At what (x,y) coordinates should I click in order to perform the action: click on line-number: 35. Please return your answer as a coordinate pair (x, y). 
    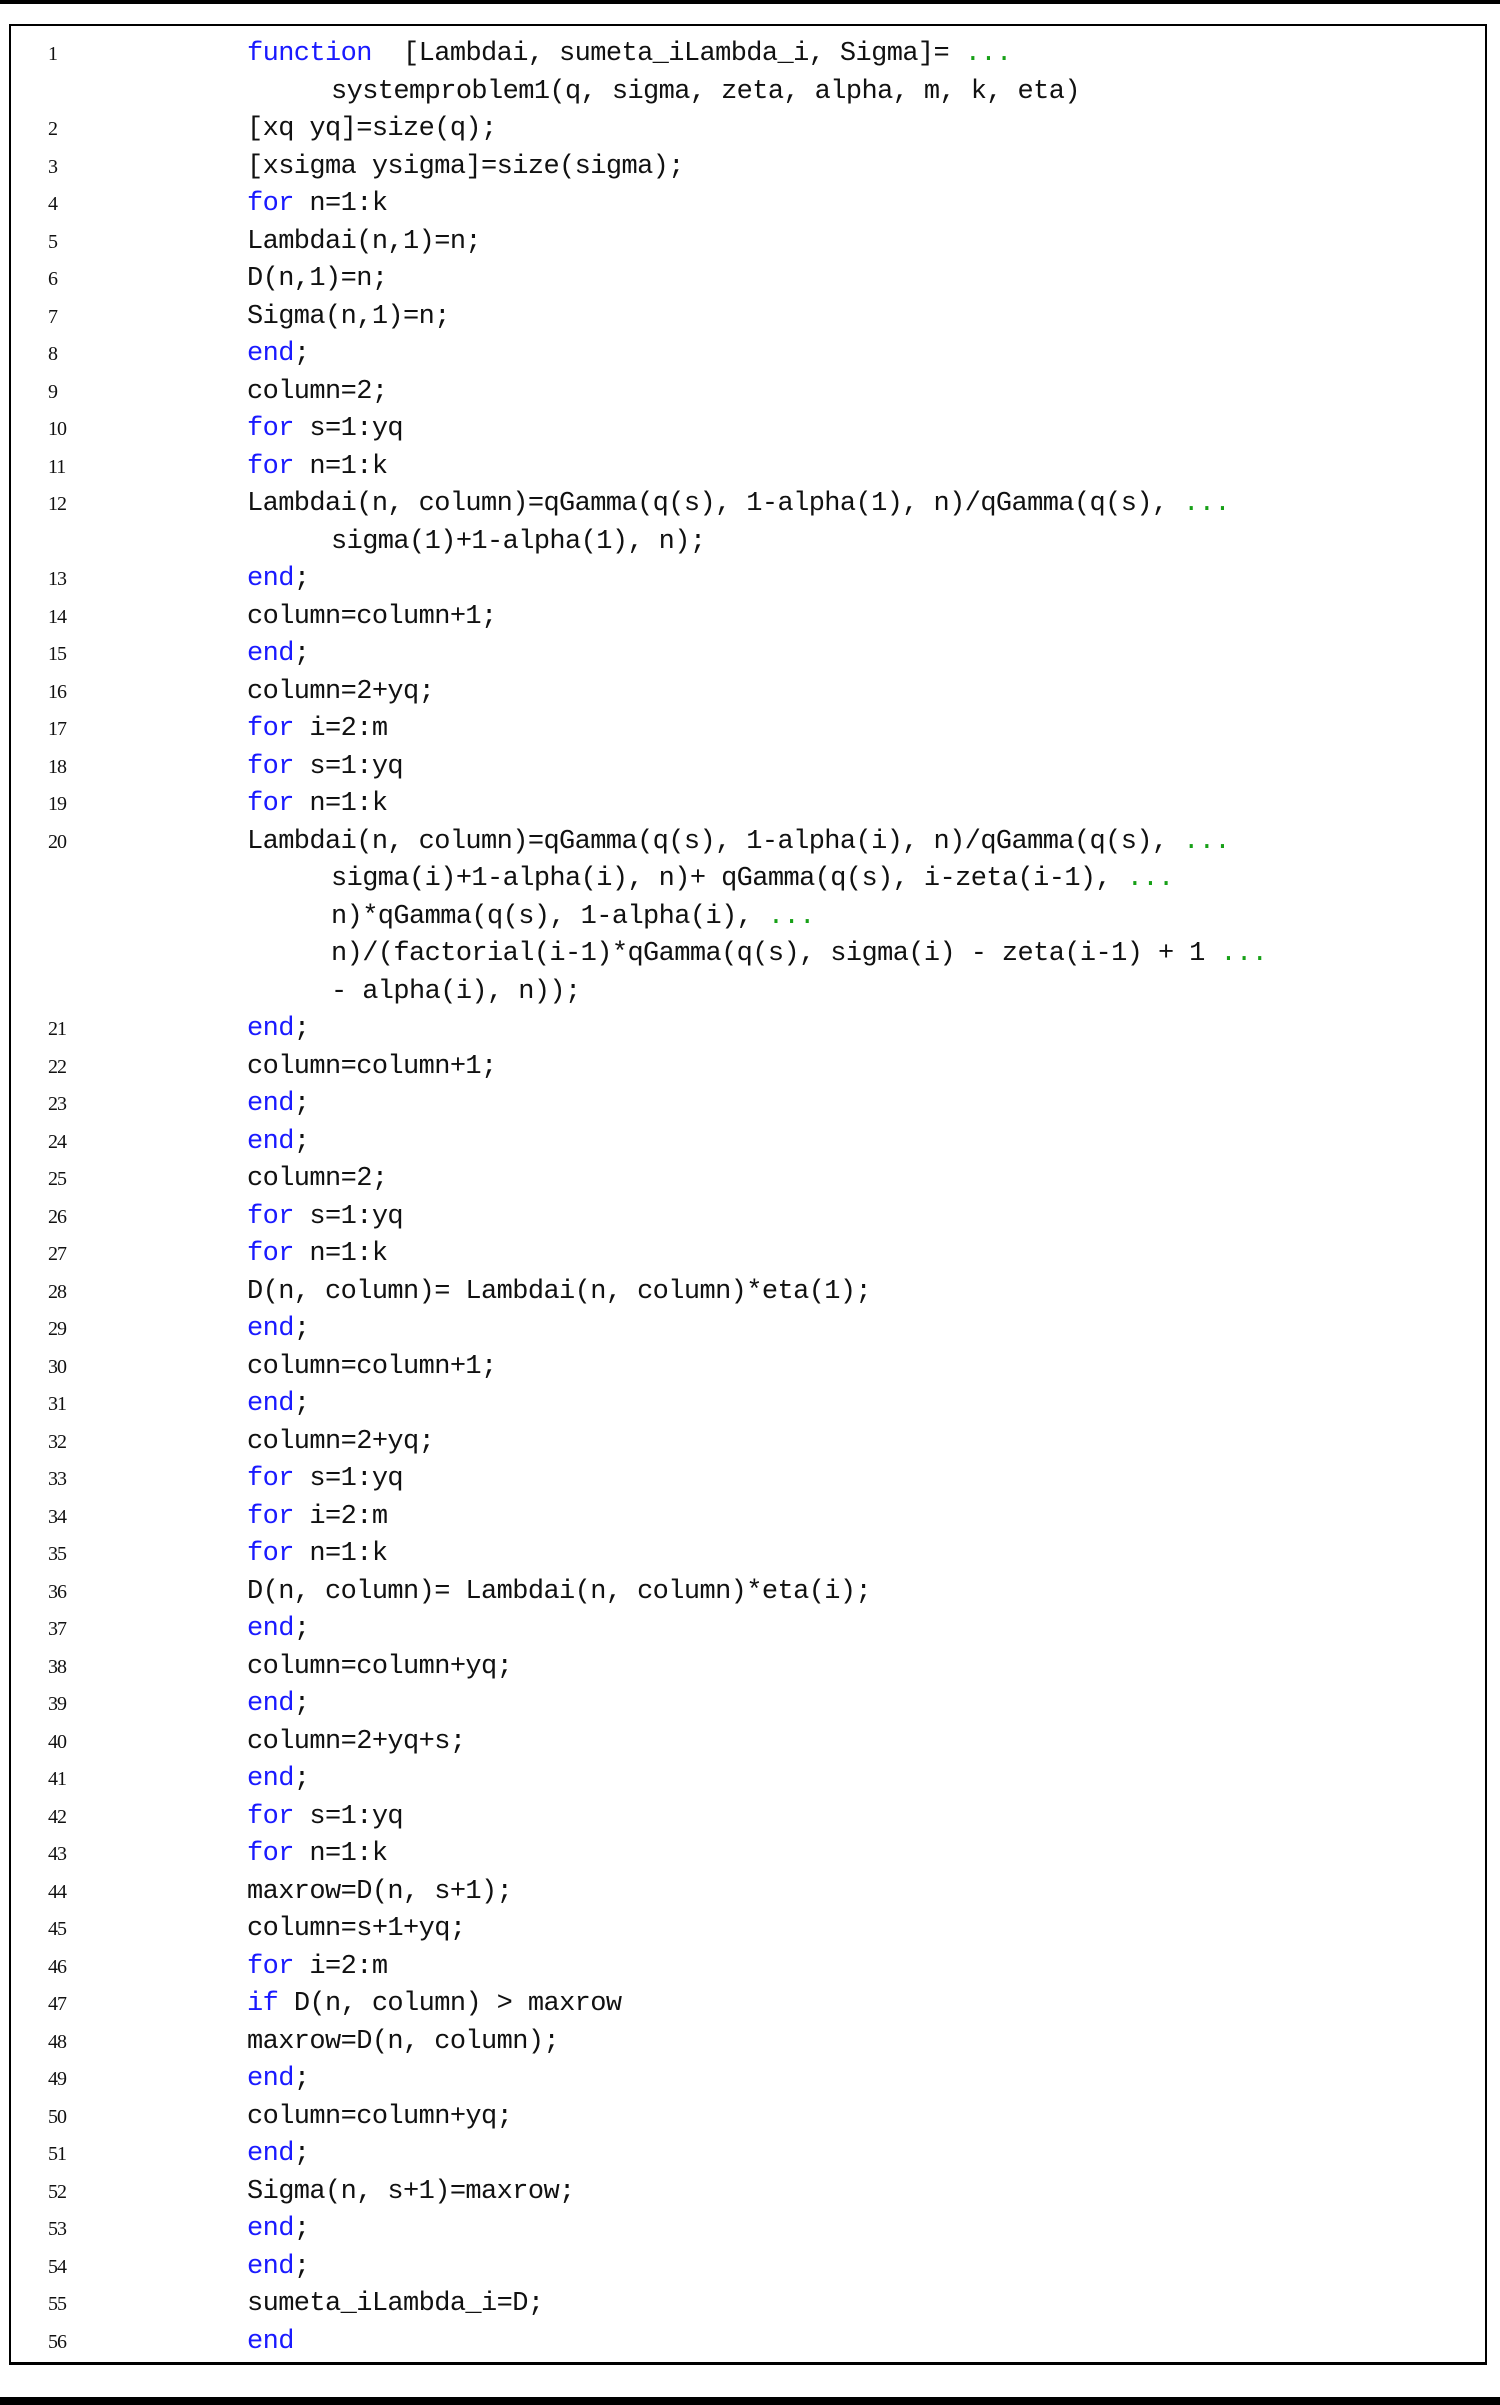
    Looking at the image, I should click on (57, 1554).